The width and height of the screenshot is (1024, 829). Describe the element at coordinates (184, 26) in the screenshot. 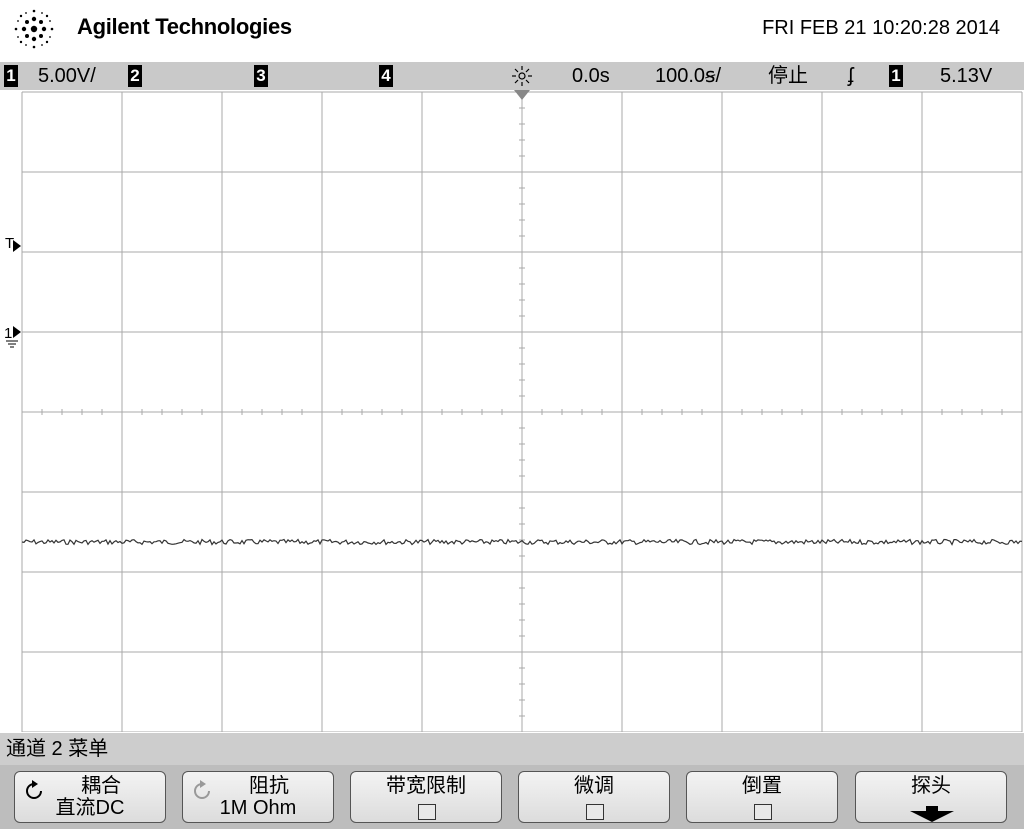

I see `brand-name: Agilent Technologies` at that location.